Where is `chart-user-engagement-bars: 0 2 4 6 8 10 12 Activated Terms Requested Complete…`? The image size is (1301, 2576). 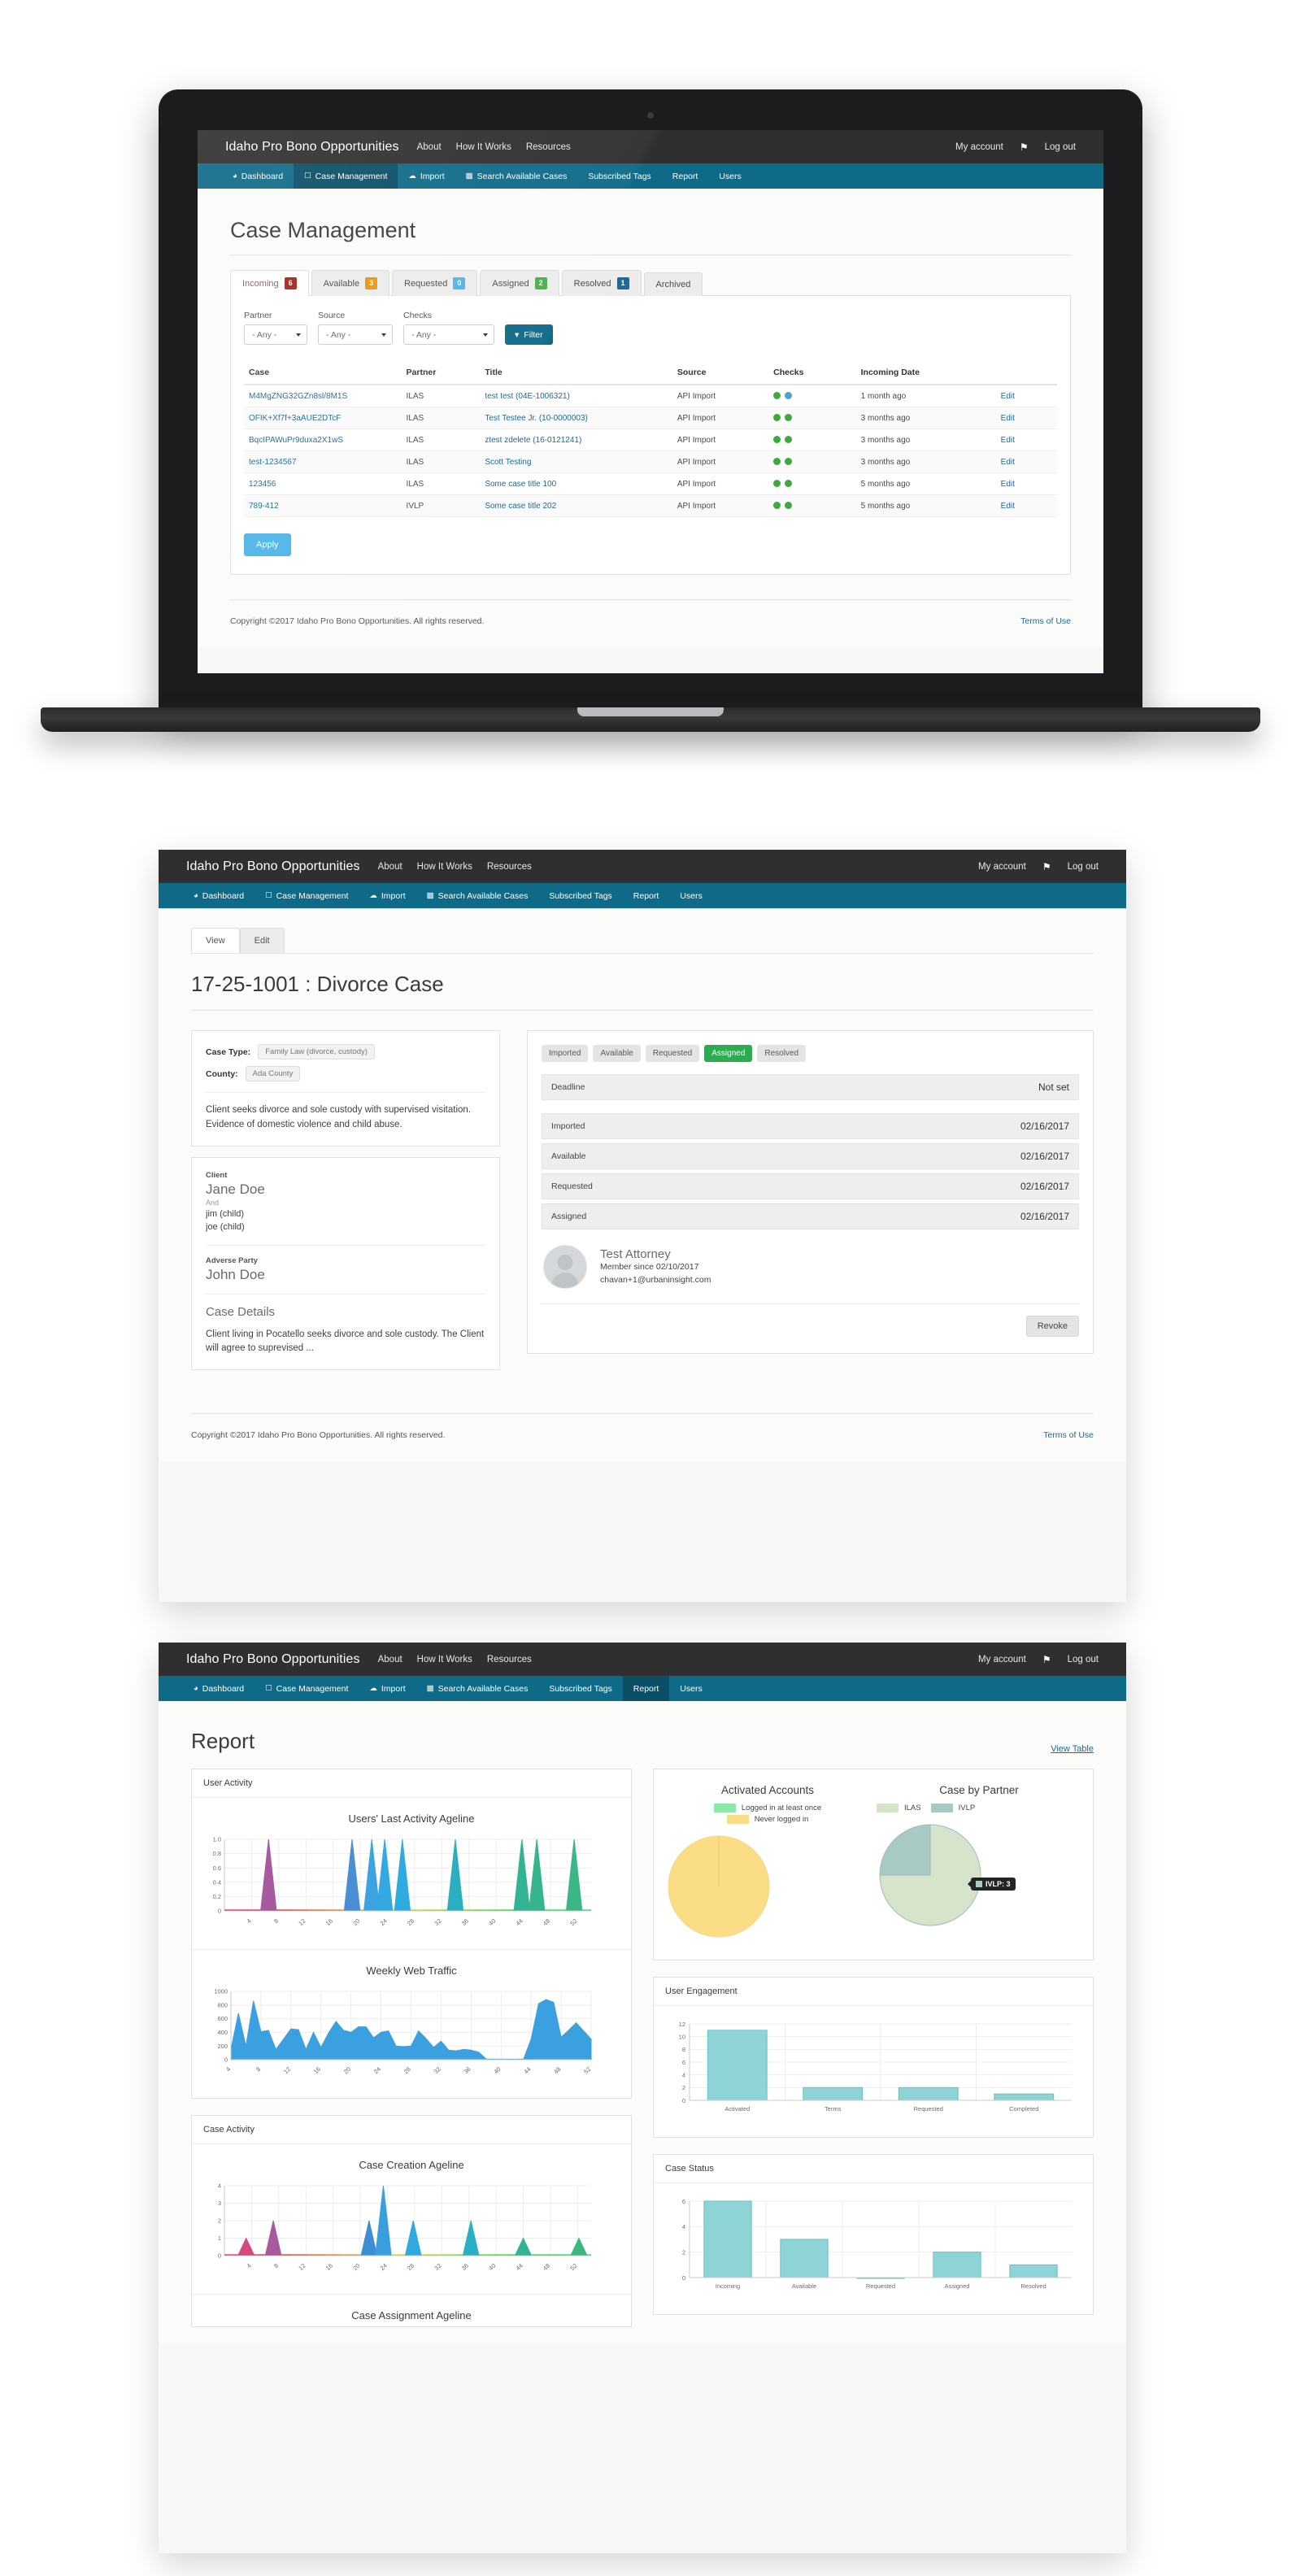
chart-user-engagement-bars: 0 2 4 6 8 10 12 Activated Terms Requested Complete… is located at coordinates (873, 2070).